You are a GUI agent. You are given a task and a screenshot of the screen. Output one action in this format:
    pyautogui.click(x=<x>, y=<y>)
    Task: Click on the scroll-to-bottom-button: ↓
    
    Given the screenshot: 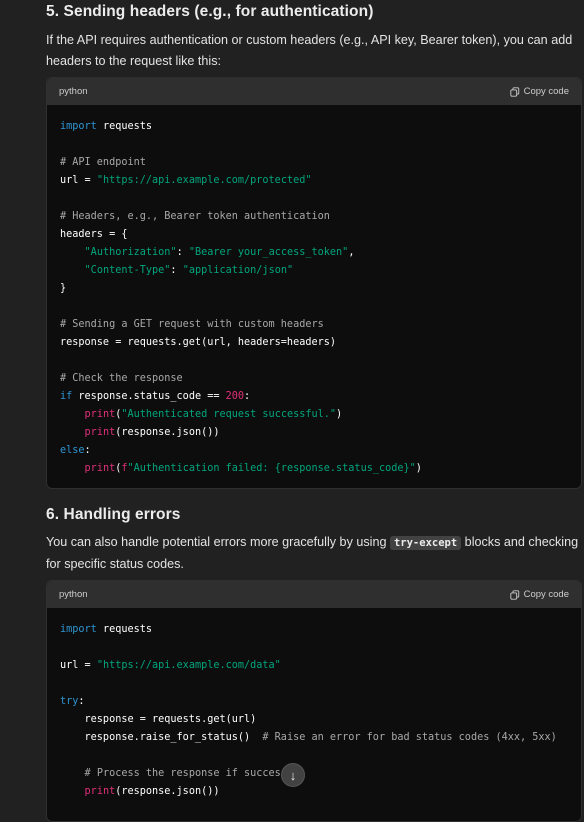 What is the action you would take?
    pyautogui.click(x=293, y=775)
    